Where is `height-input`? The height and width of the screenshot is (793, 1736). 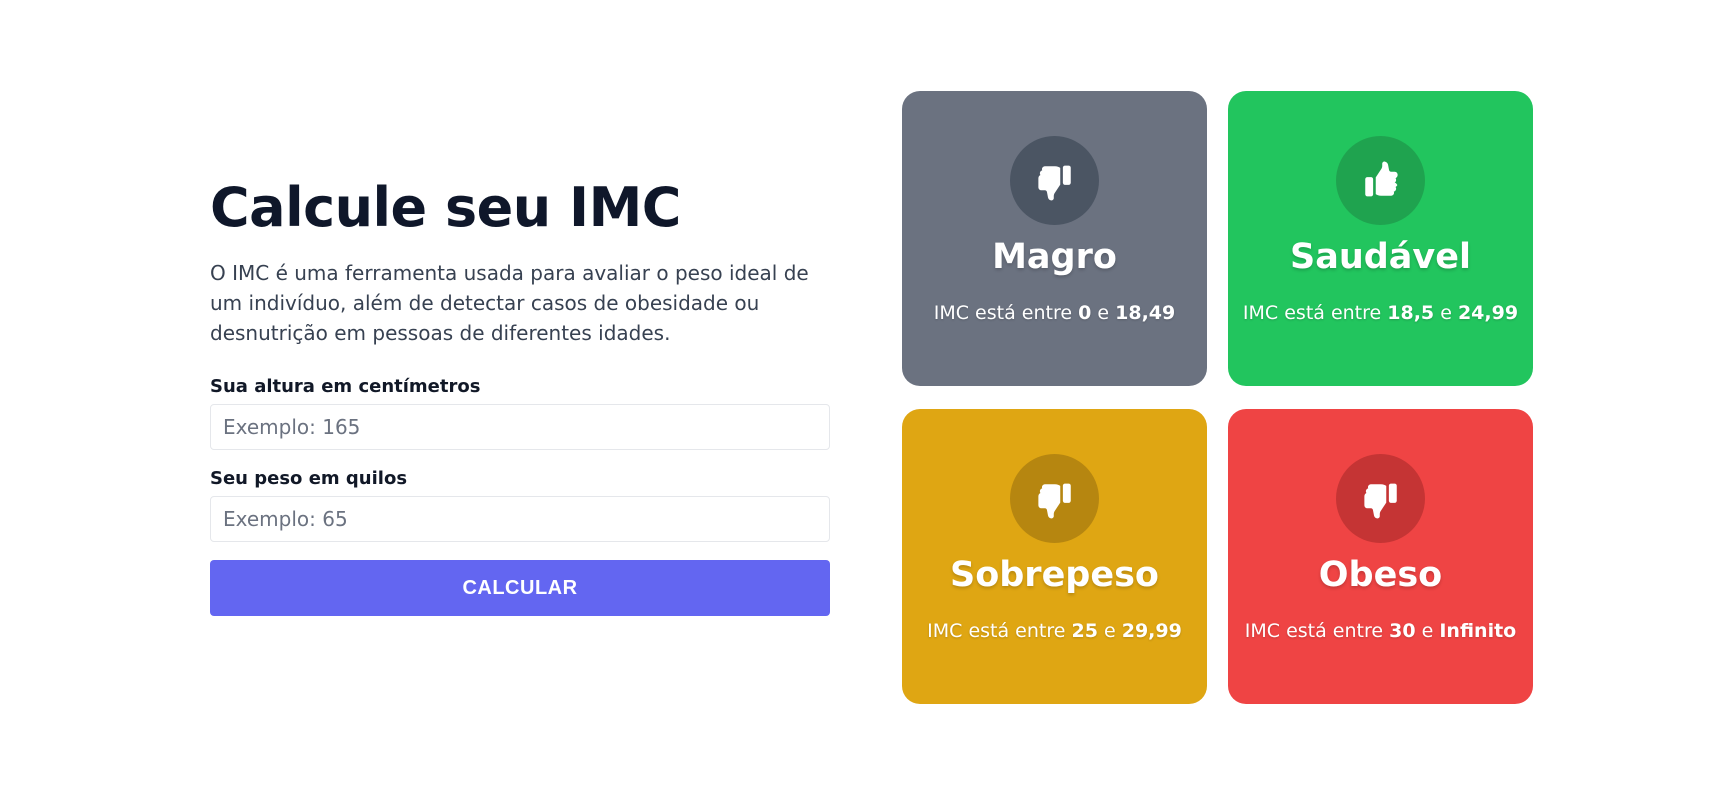
height-input is located at coordinates (520, 427).